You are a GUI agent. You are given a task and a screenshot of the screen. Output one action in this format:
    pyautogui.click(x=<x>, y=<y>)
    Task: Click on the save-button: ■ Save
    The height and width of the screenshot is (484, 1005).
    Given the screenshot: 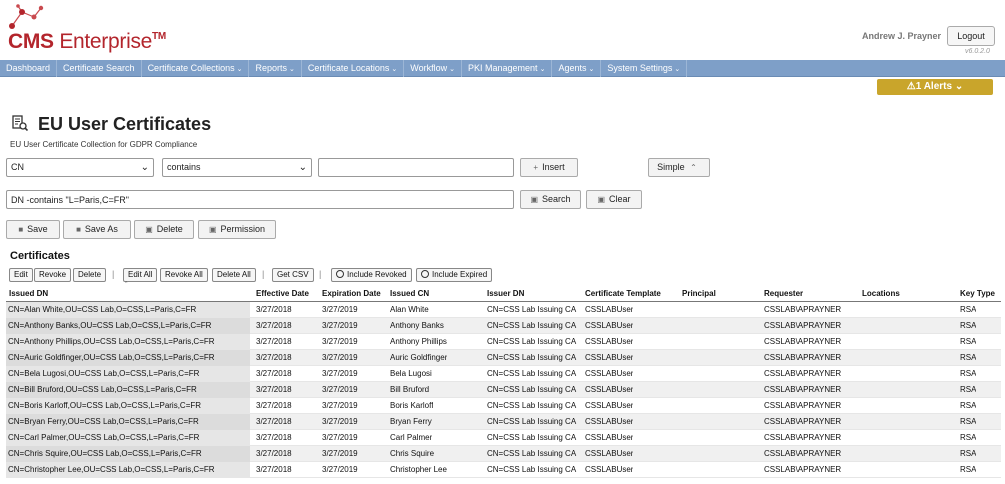 What is the action you would take?
    pyautogui.click(x=33, y=229)
    